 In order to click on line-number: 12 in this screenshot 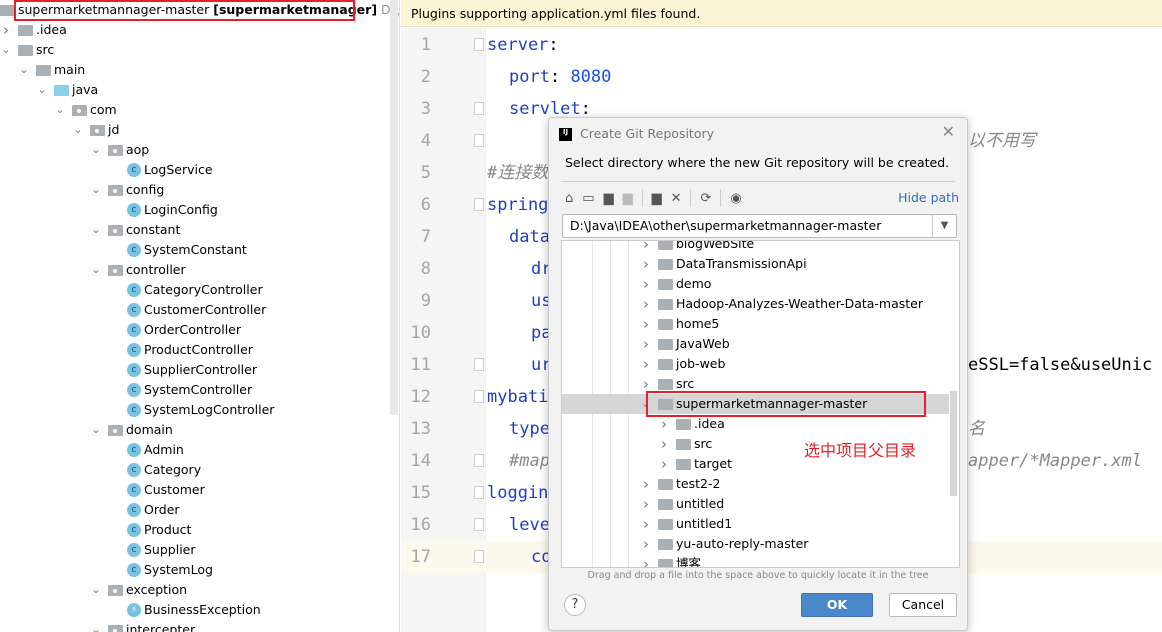, I will do `click(420, 397)`.